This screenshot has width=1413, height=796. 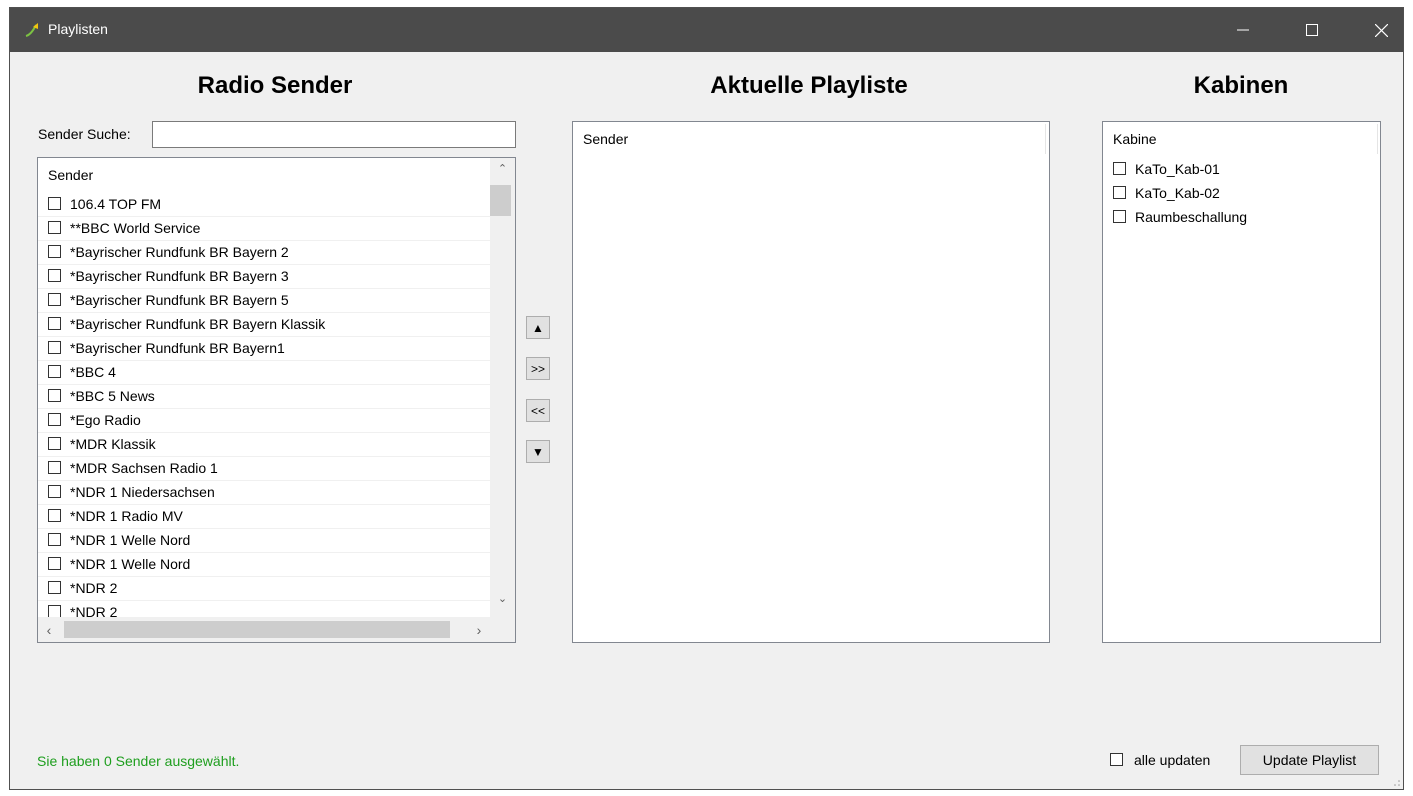 What do you see at coordinates (538, 327) in the screenshot?
I see `move-up-button: ▲` at bounding box center [538, 327].